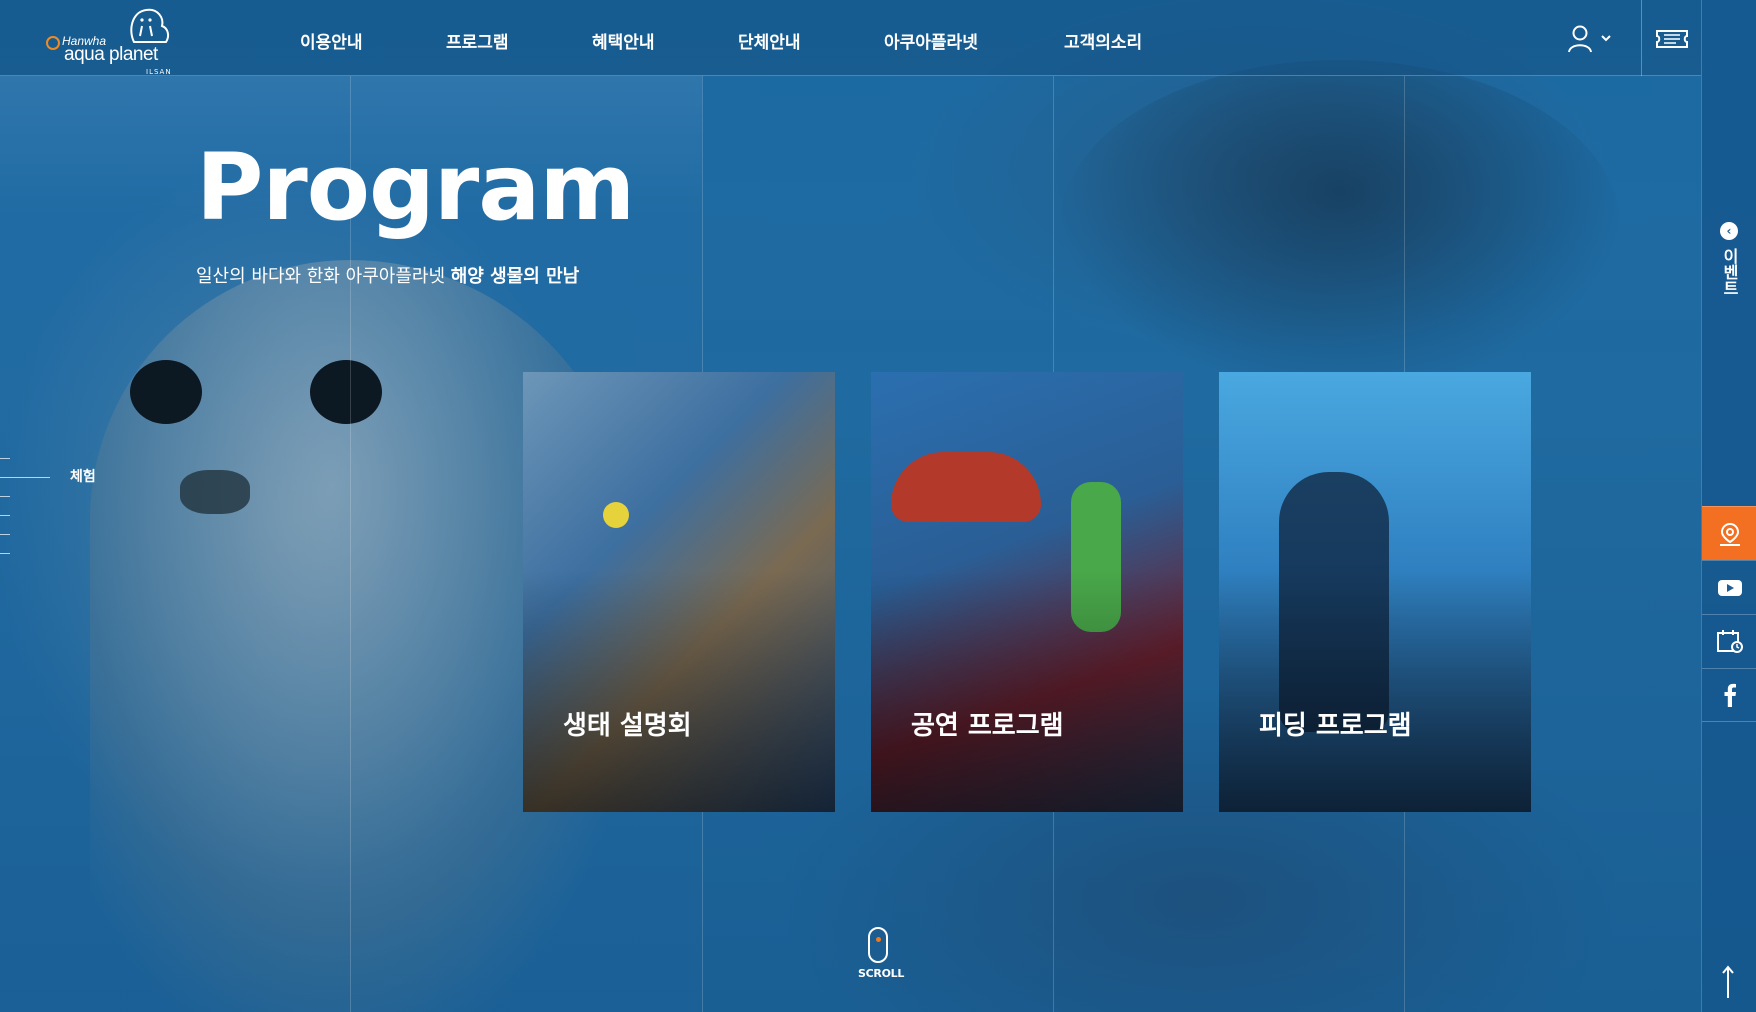 This screenshot has width=1756, height=1012. What do you see at coordinates (623, 40) in the screenshot?
I see `nav-item-benefits: 혜택안내` at bounding box center [623, 40].